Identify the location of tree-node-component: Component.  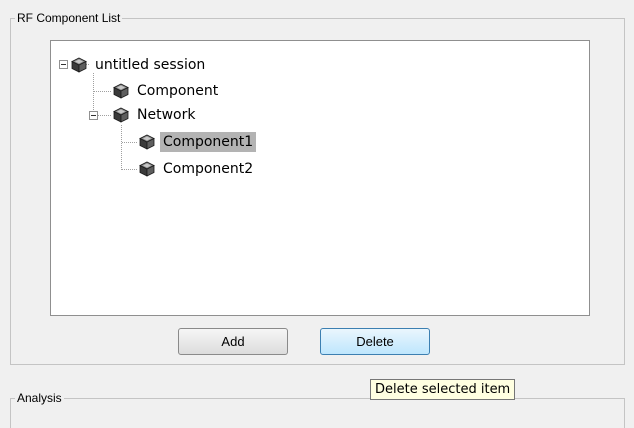
(167, 91).